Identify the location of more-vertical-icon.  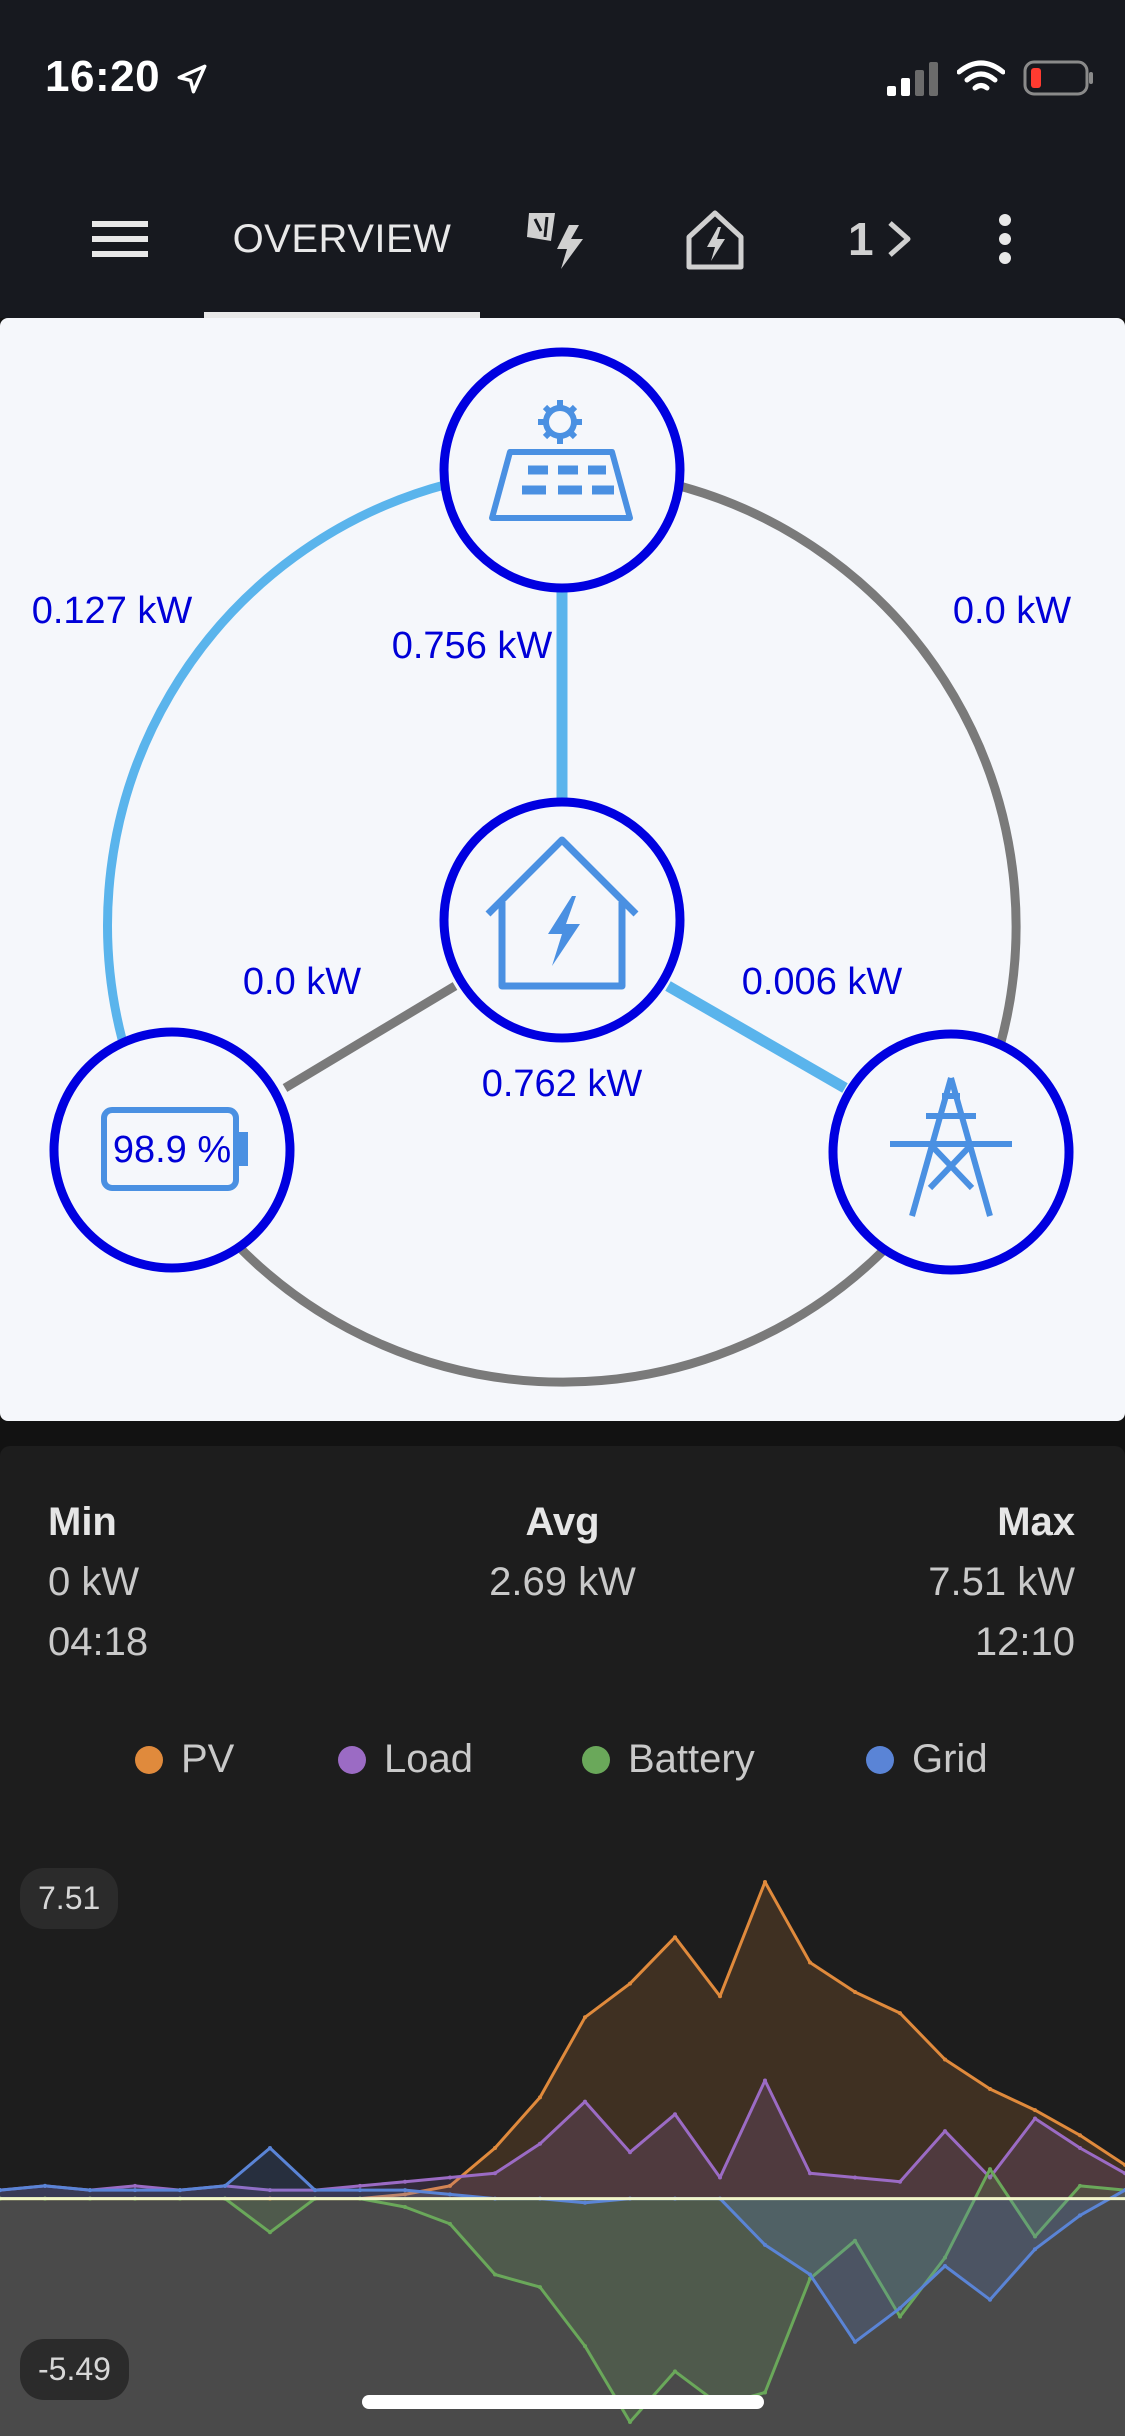
(1005, 239).